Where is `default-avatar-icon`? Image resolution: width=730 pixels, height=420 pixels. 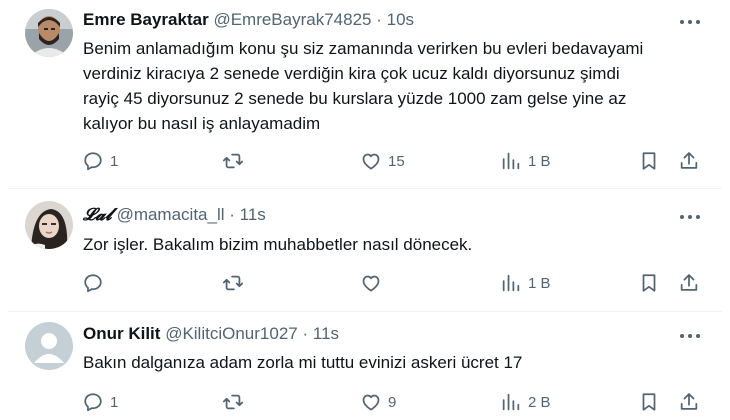 default-avatar-icon is located at coordinates (49, 346).